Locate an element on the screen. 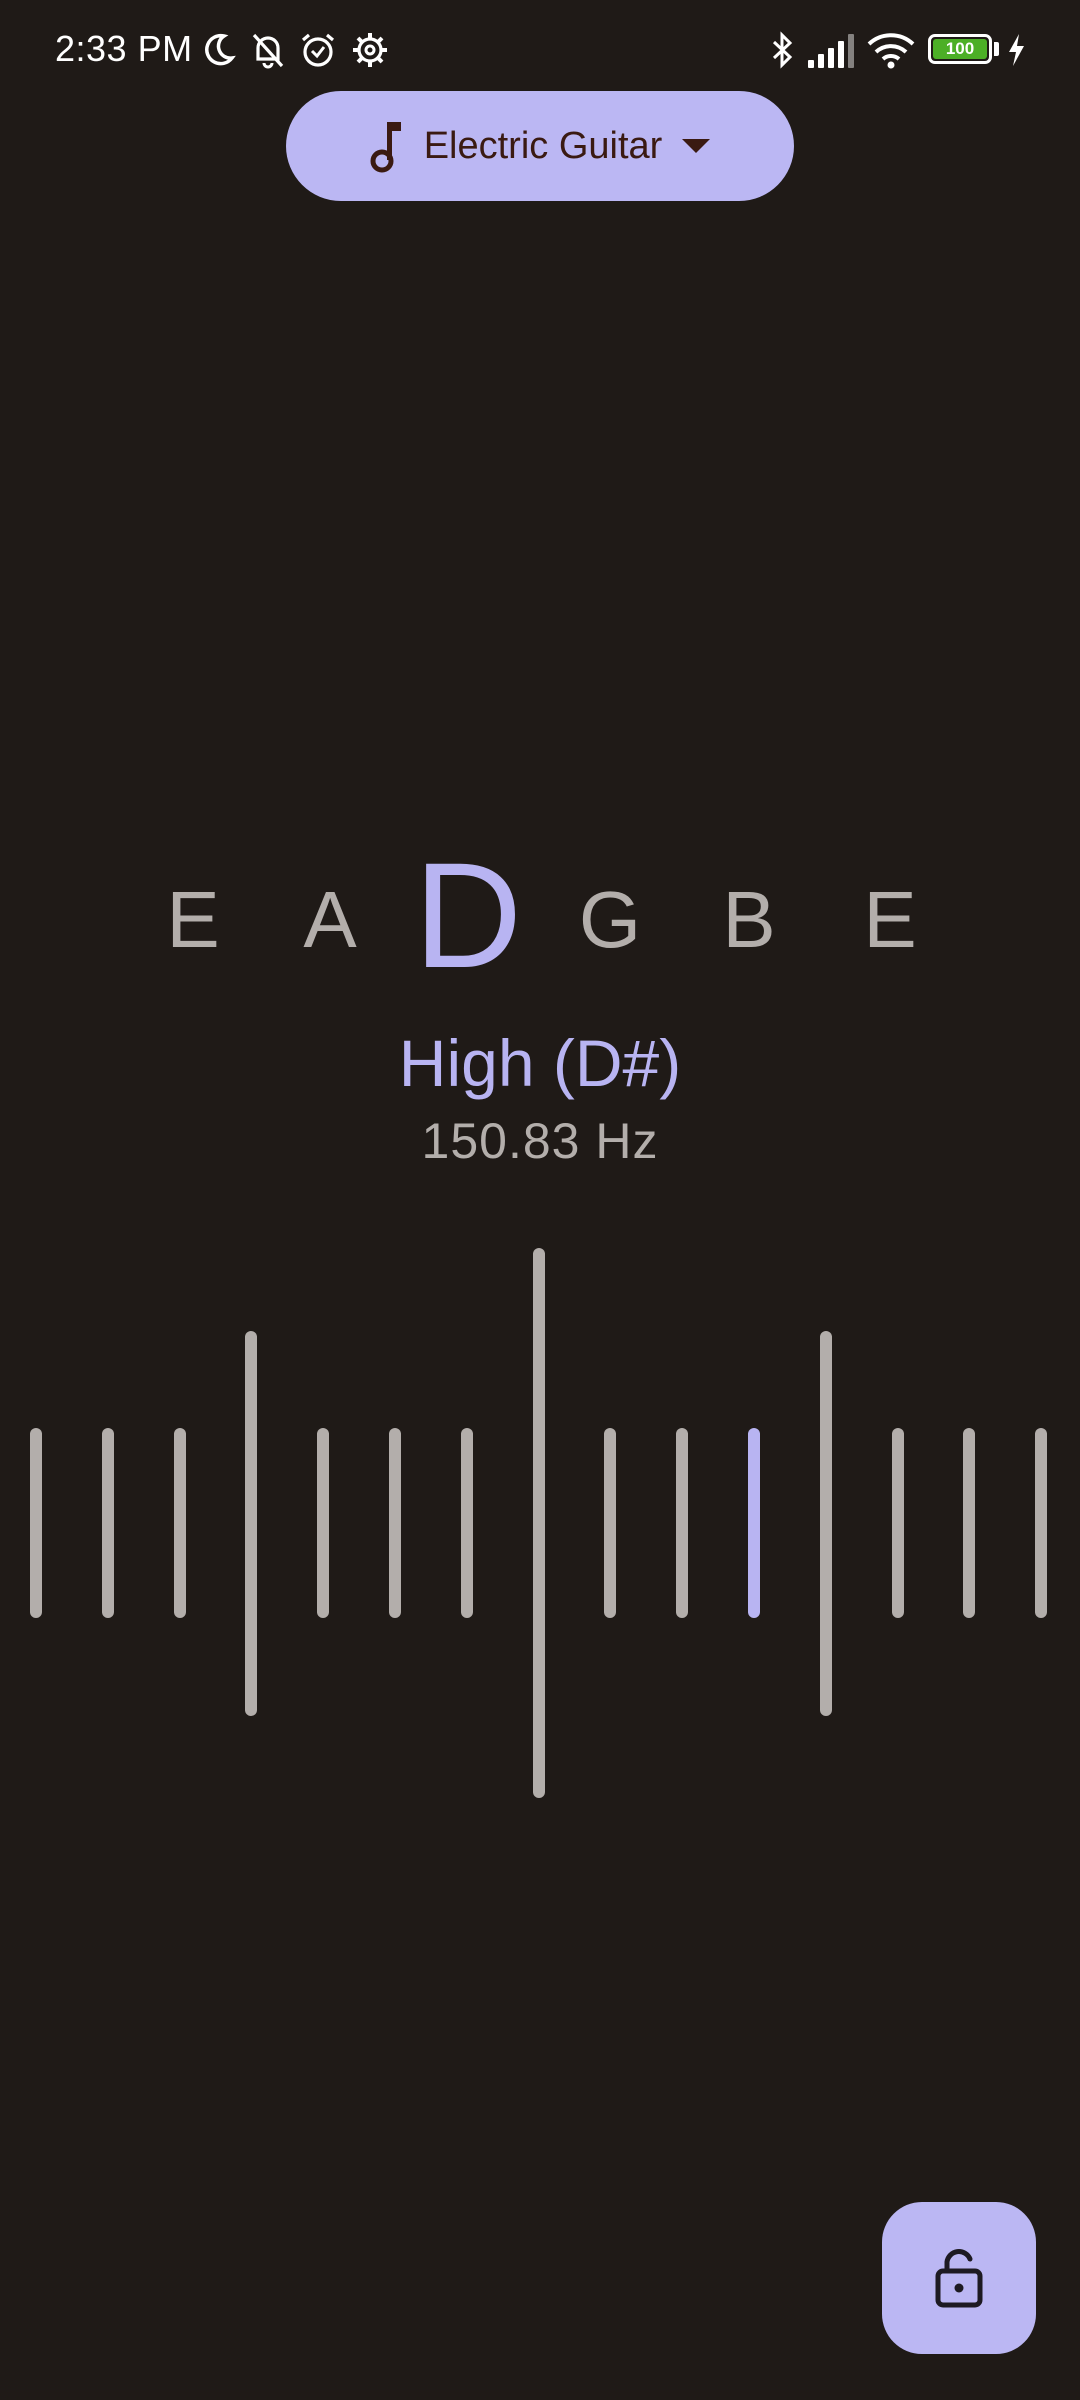  battery-icon: 100 is located at coordinates (960, 49).